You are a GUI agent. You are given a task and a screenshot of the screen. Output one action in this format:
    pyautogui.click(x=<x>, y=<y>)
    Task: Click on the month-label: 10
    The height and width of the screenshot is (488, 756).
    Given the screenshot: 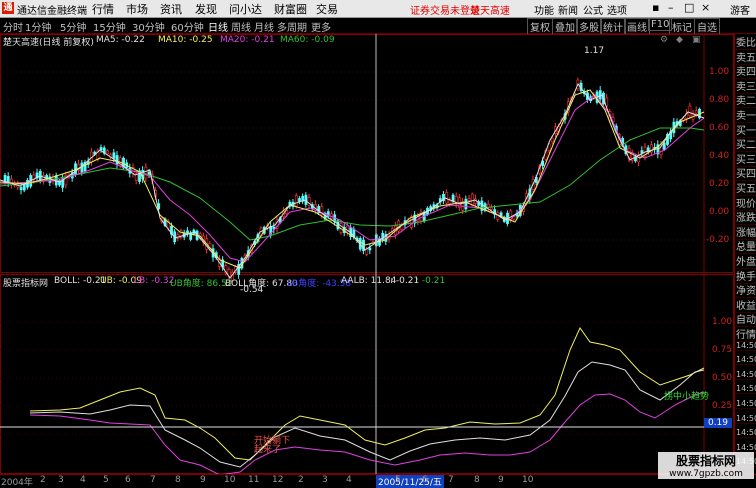 What is the action you would take?
    pyautogui.click(x=528, y=480)
    